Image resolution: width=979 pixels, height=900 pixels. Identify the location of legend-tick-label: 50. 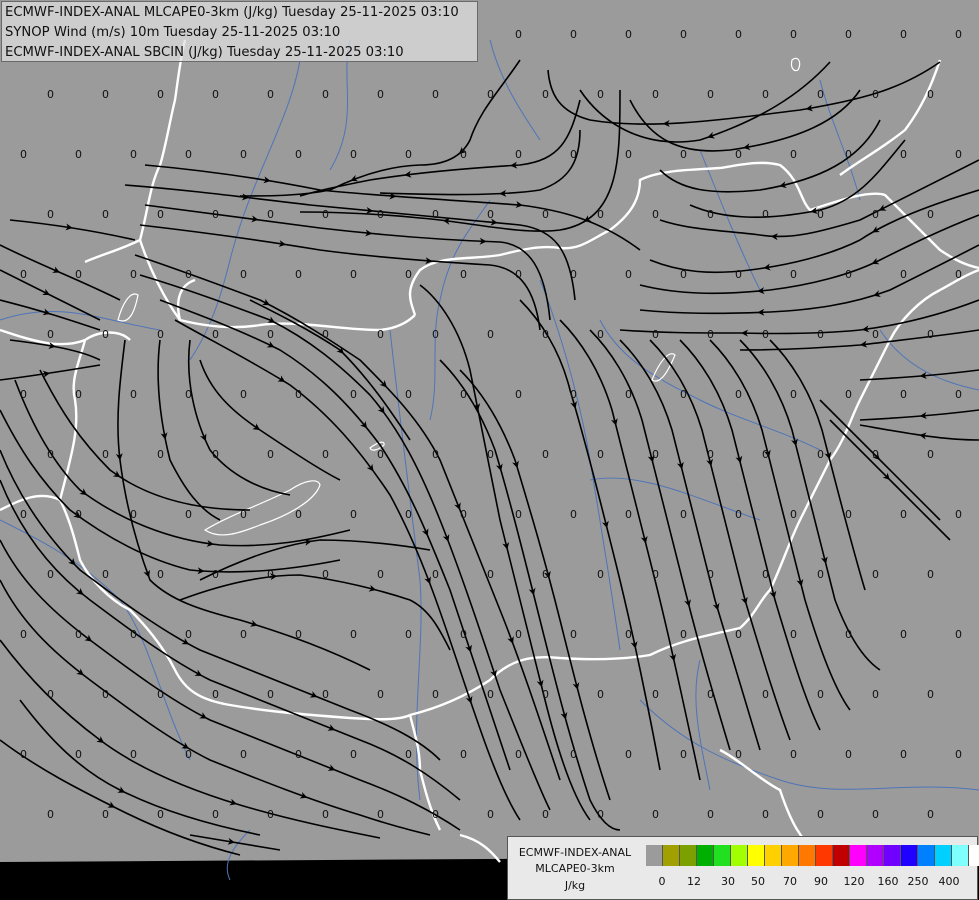
(758, 881).